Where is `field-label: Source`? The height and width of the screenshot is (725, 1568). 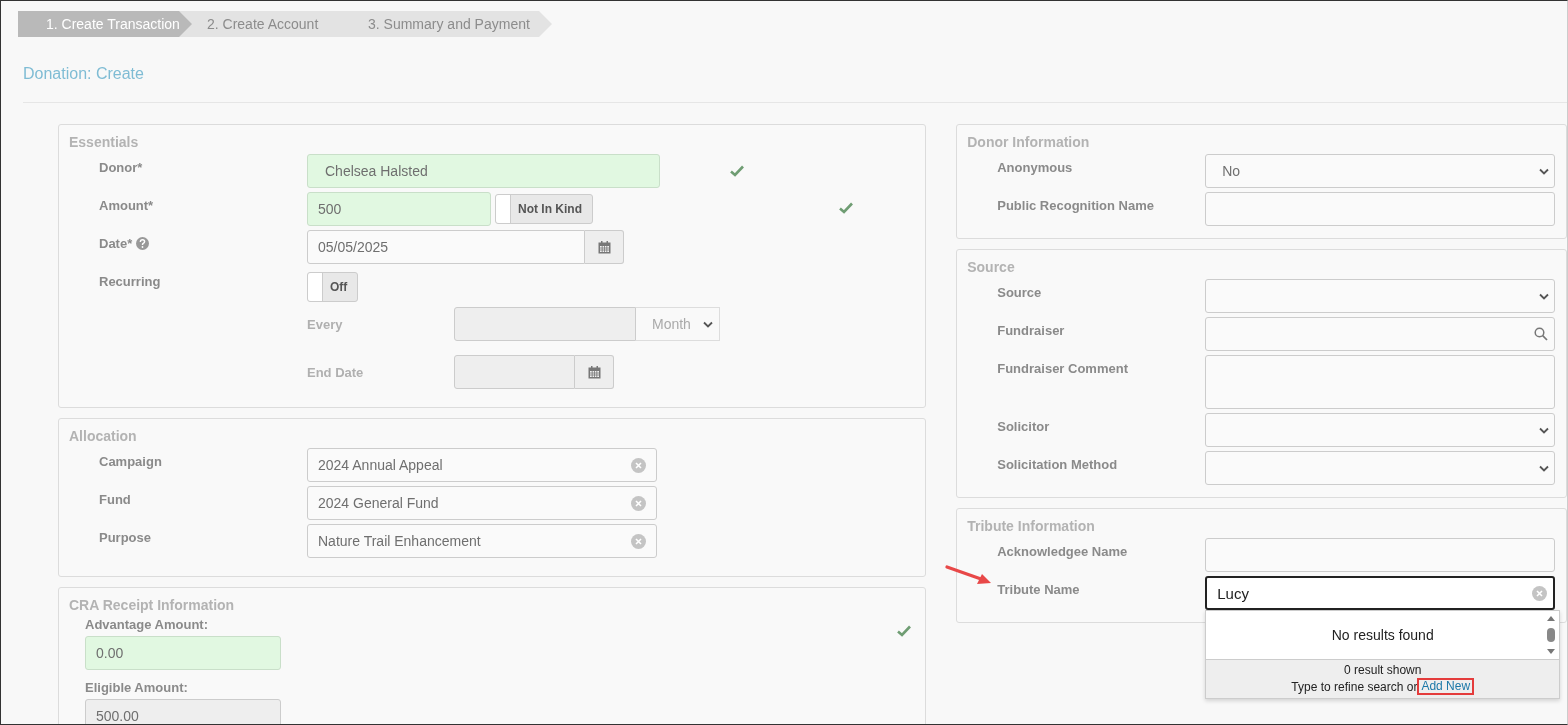 field-label: Source is located at coordinates (1019, 292).